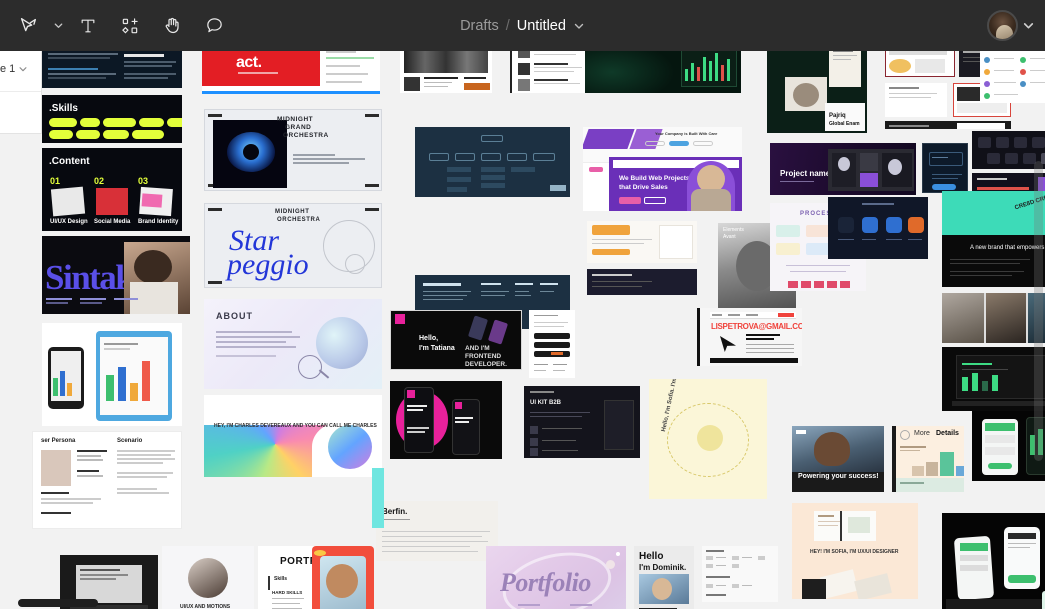  I want to click on thumb-app-icons, so click(878, 228).